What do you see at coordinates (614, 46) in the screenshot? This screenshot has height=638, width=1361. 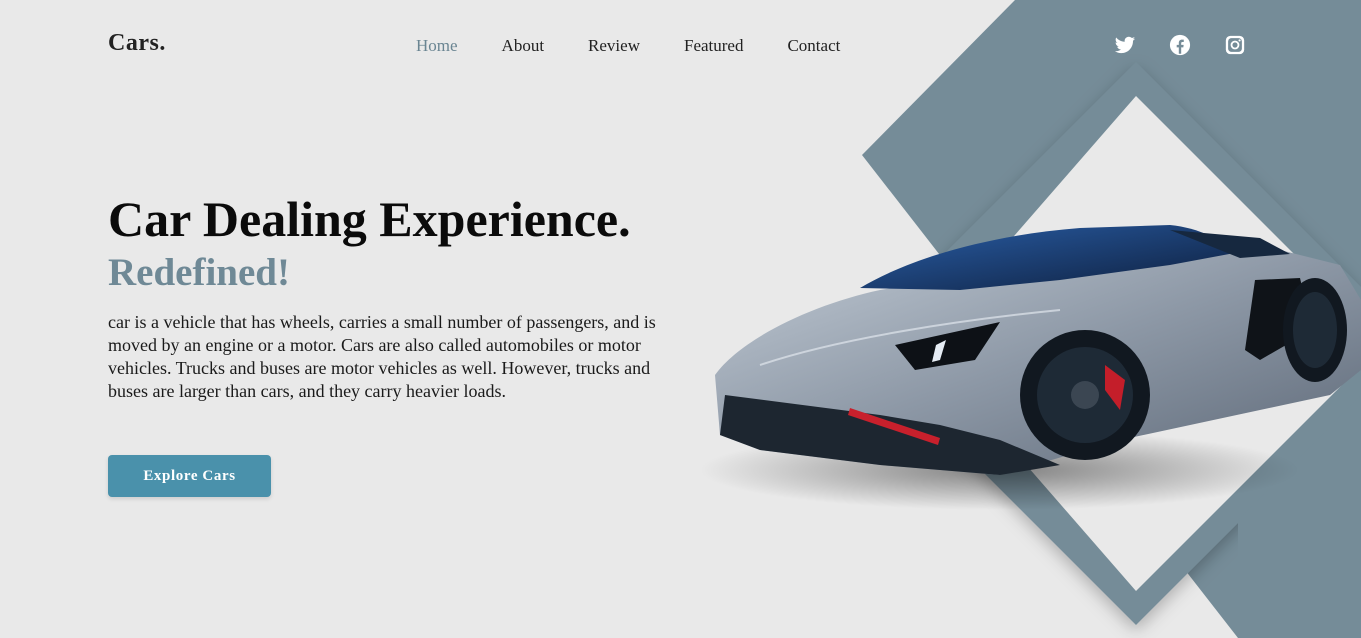 I see `nav-review: Review` at bounding box center [614, 46].